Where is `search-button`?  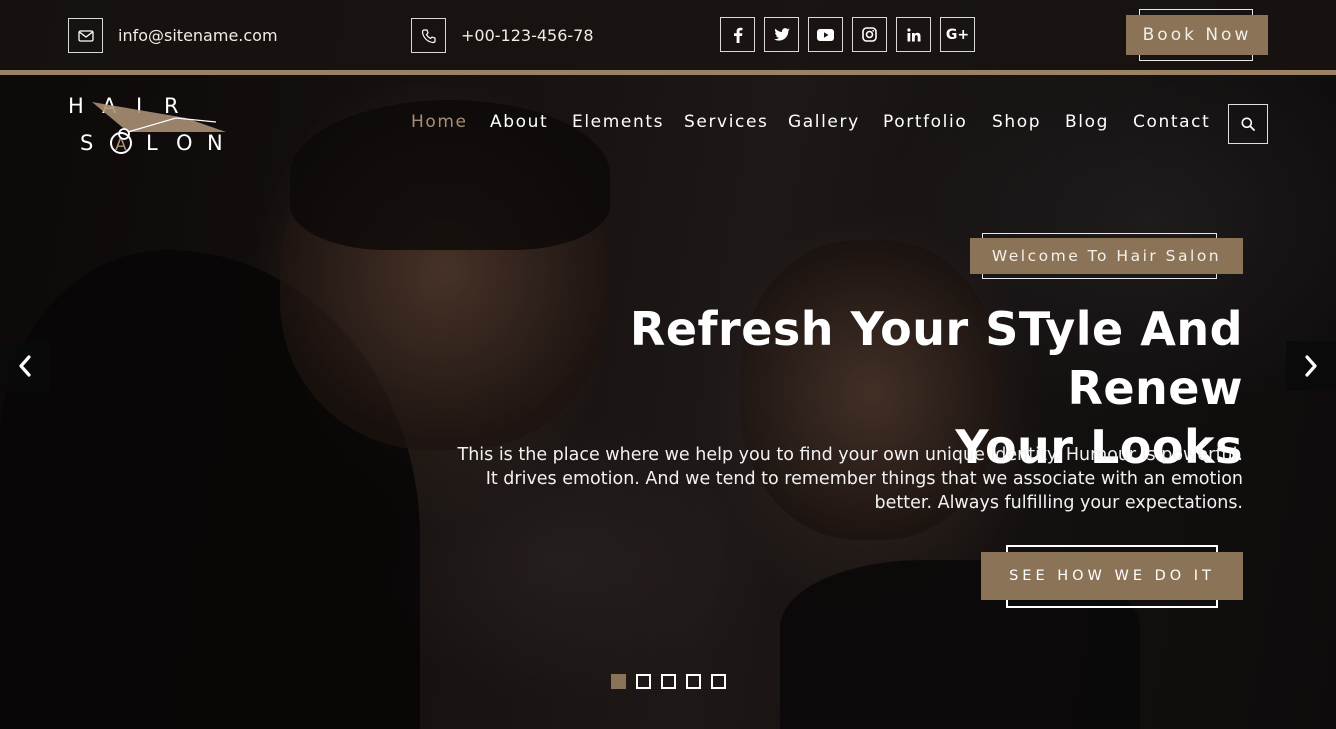
search-button is located at coordinates (1248, 124).